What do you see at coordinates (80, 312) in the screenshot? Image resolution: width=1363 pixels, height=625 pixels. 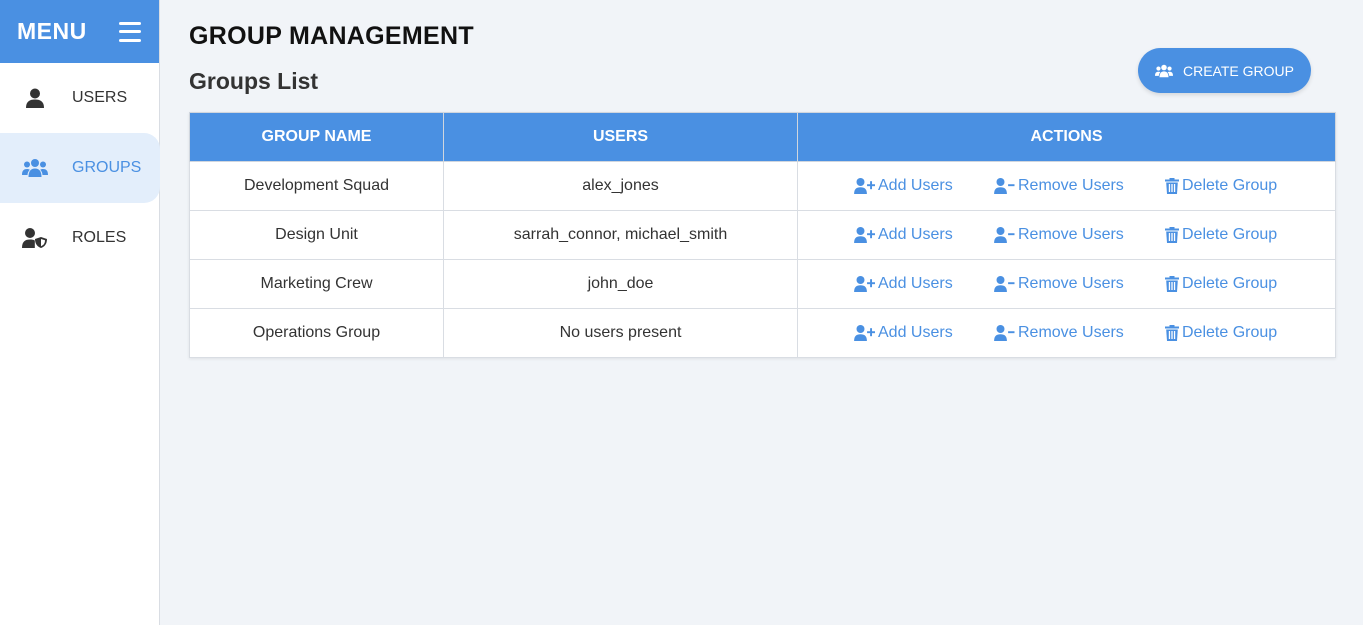 I see `sidebar: MENU USERS GROUPS ROLES` at bounding box center [80, 312].